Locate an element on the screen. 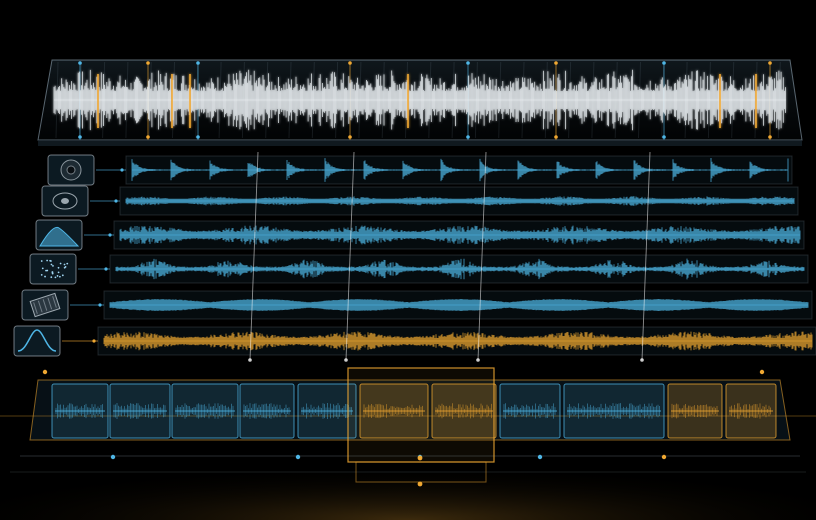 The image size is (816, 520). bell-curve-icon is located at coordinates (37, 341).